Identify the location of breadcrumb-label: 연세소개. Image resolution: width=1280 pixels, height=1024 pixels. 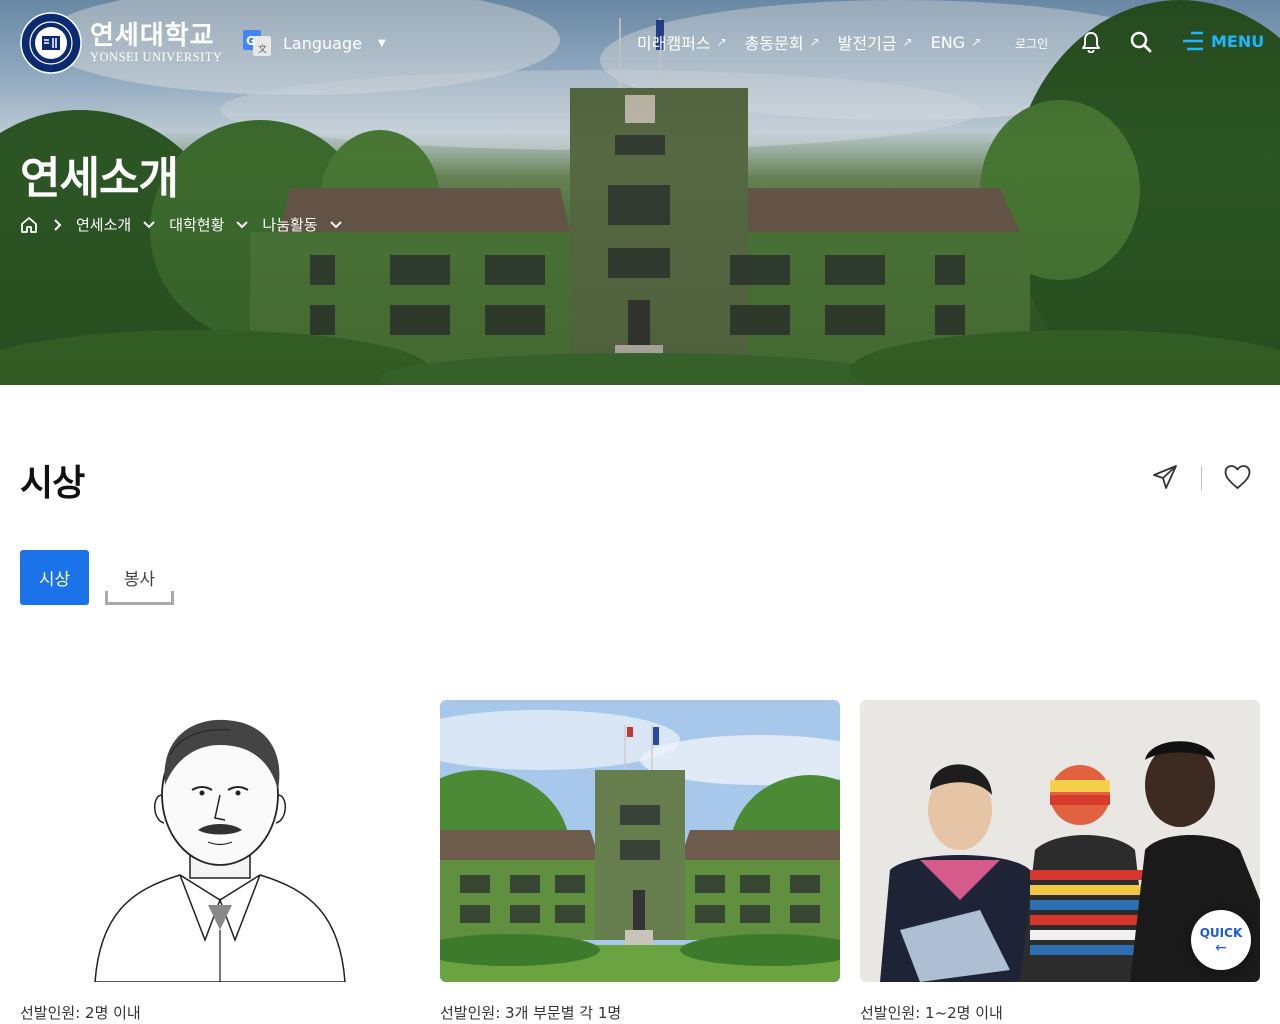
(104, 225).